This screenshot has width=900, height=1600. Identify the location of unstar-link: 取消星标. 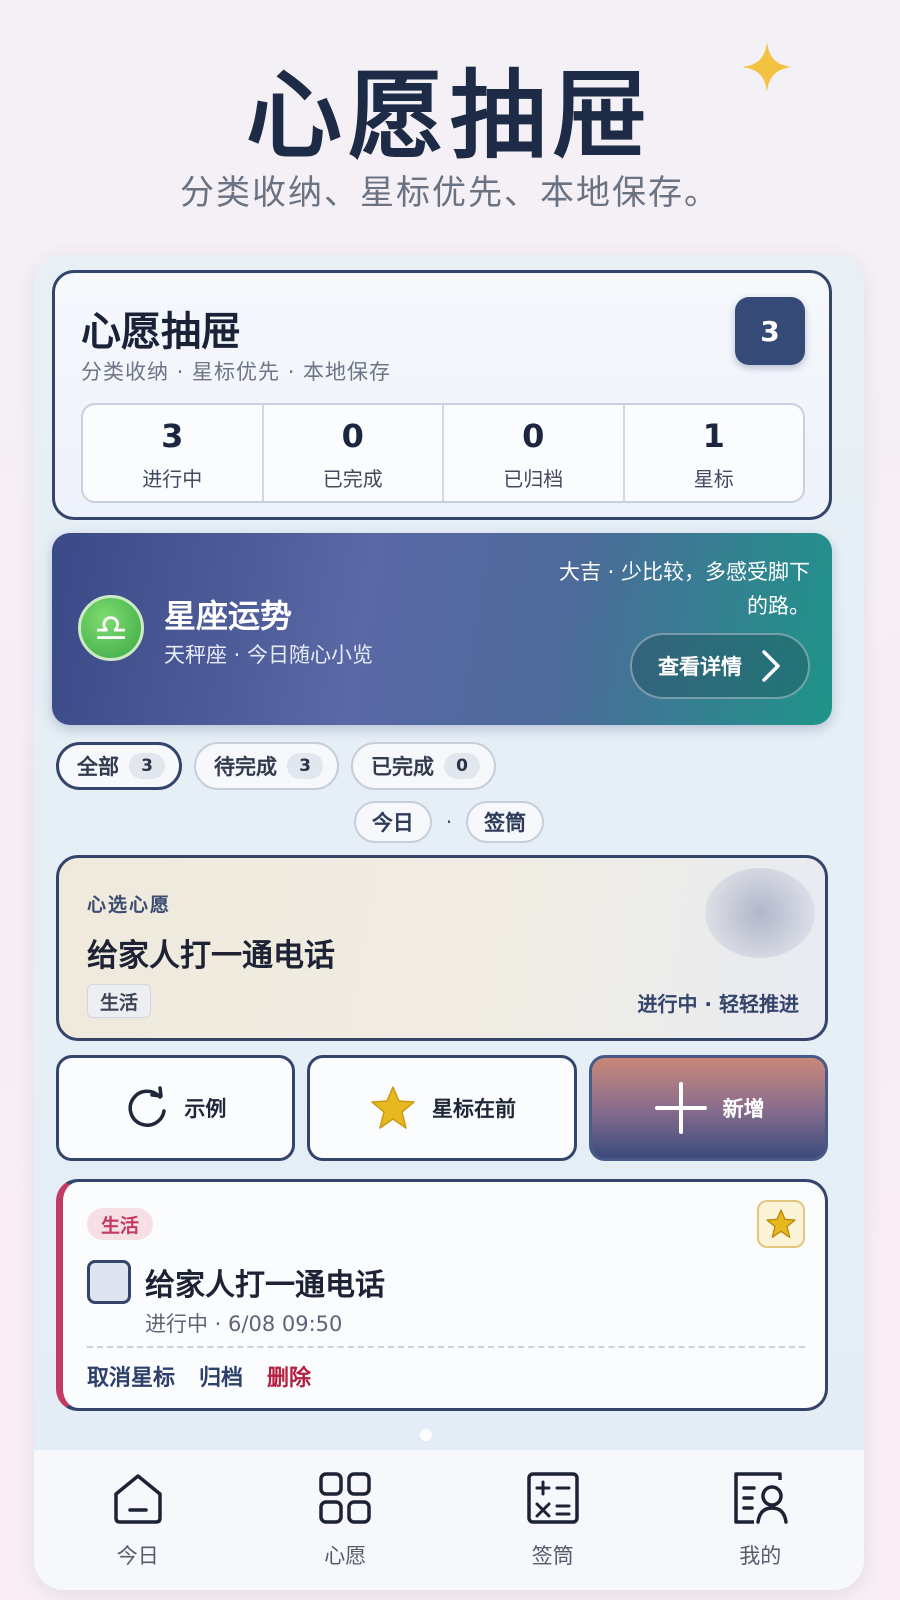
(131, 1376).